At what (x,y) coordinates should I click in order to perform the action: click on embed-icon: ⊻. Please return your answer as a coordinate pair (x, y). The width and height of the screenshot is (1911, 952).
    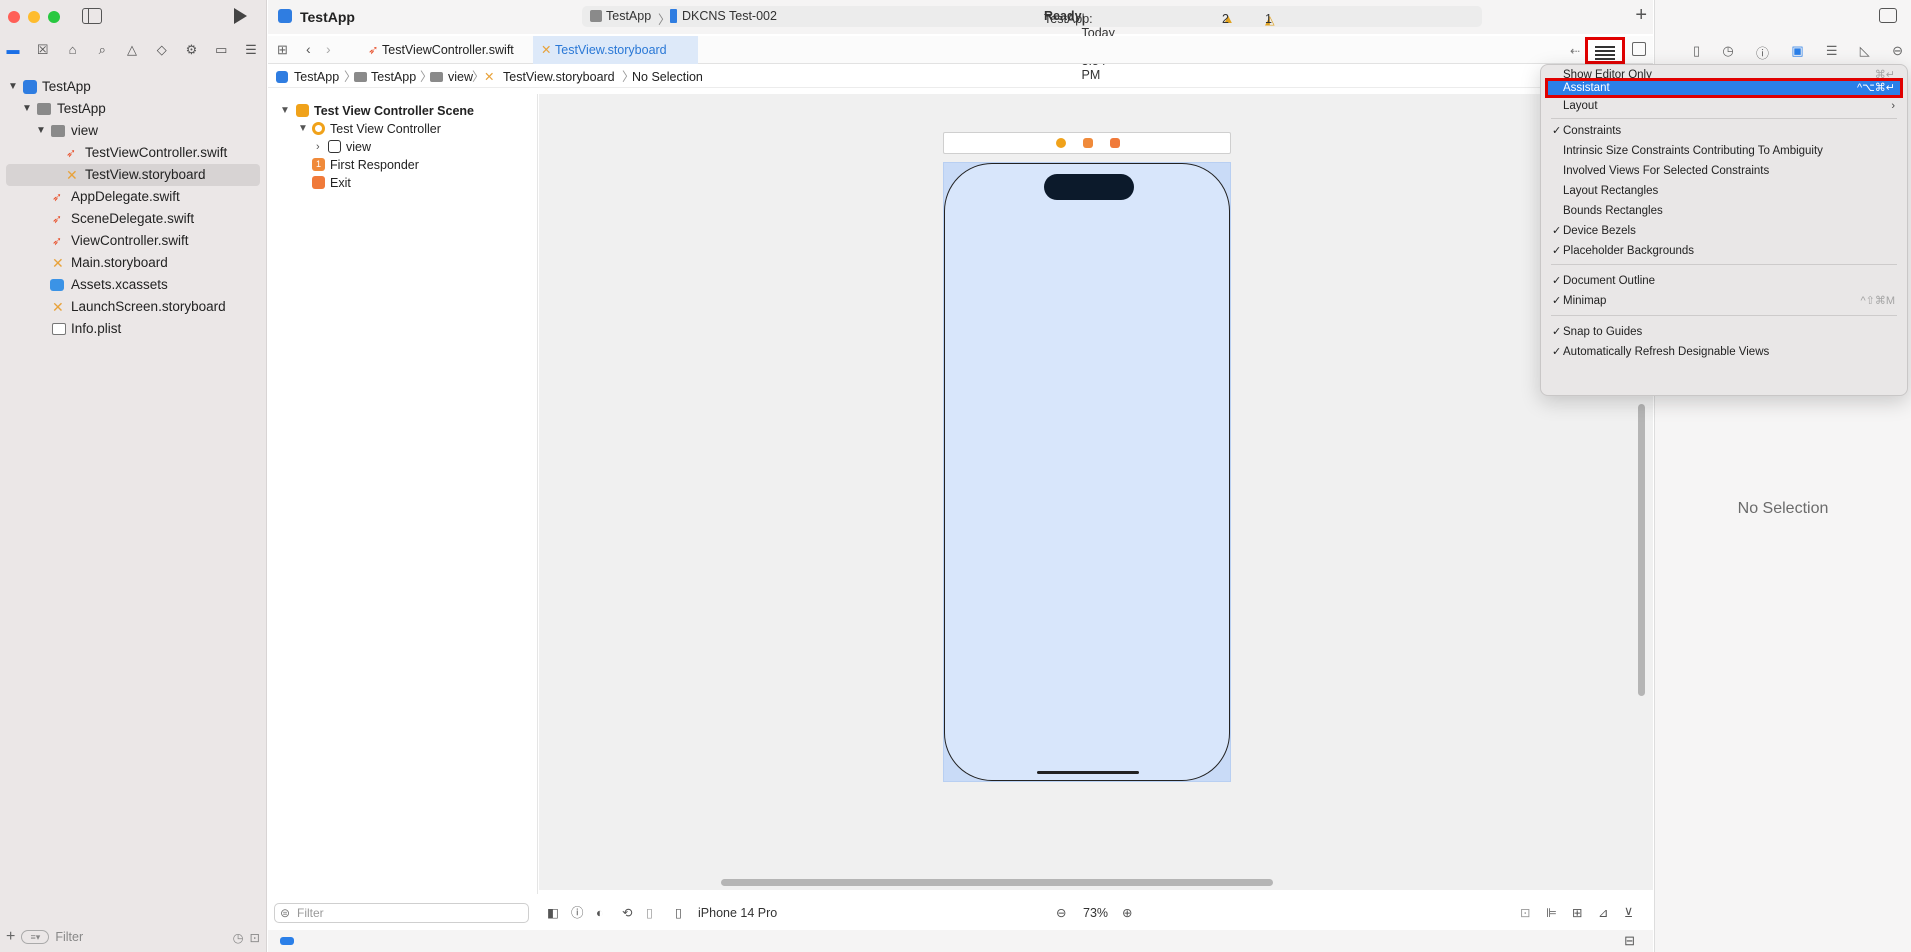
    Looking at the image, I should click on (1628, 913).